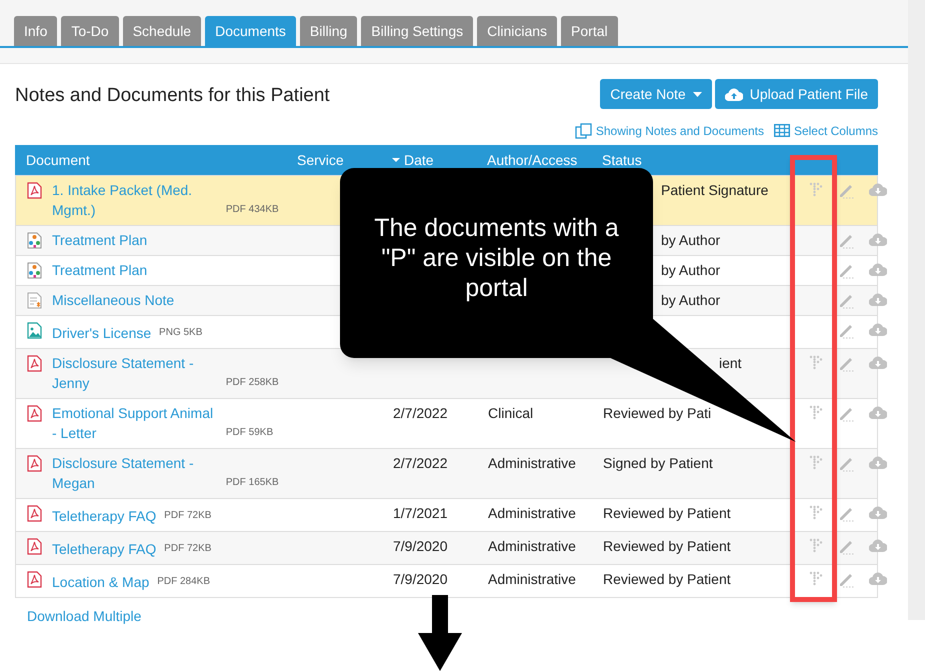 The height and width of the screenshot is (671, 925). I want to click on column-header: Status, so click(622, 160).